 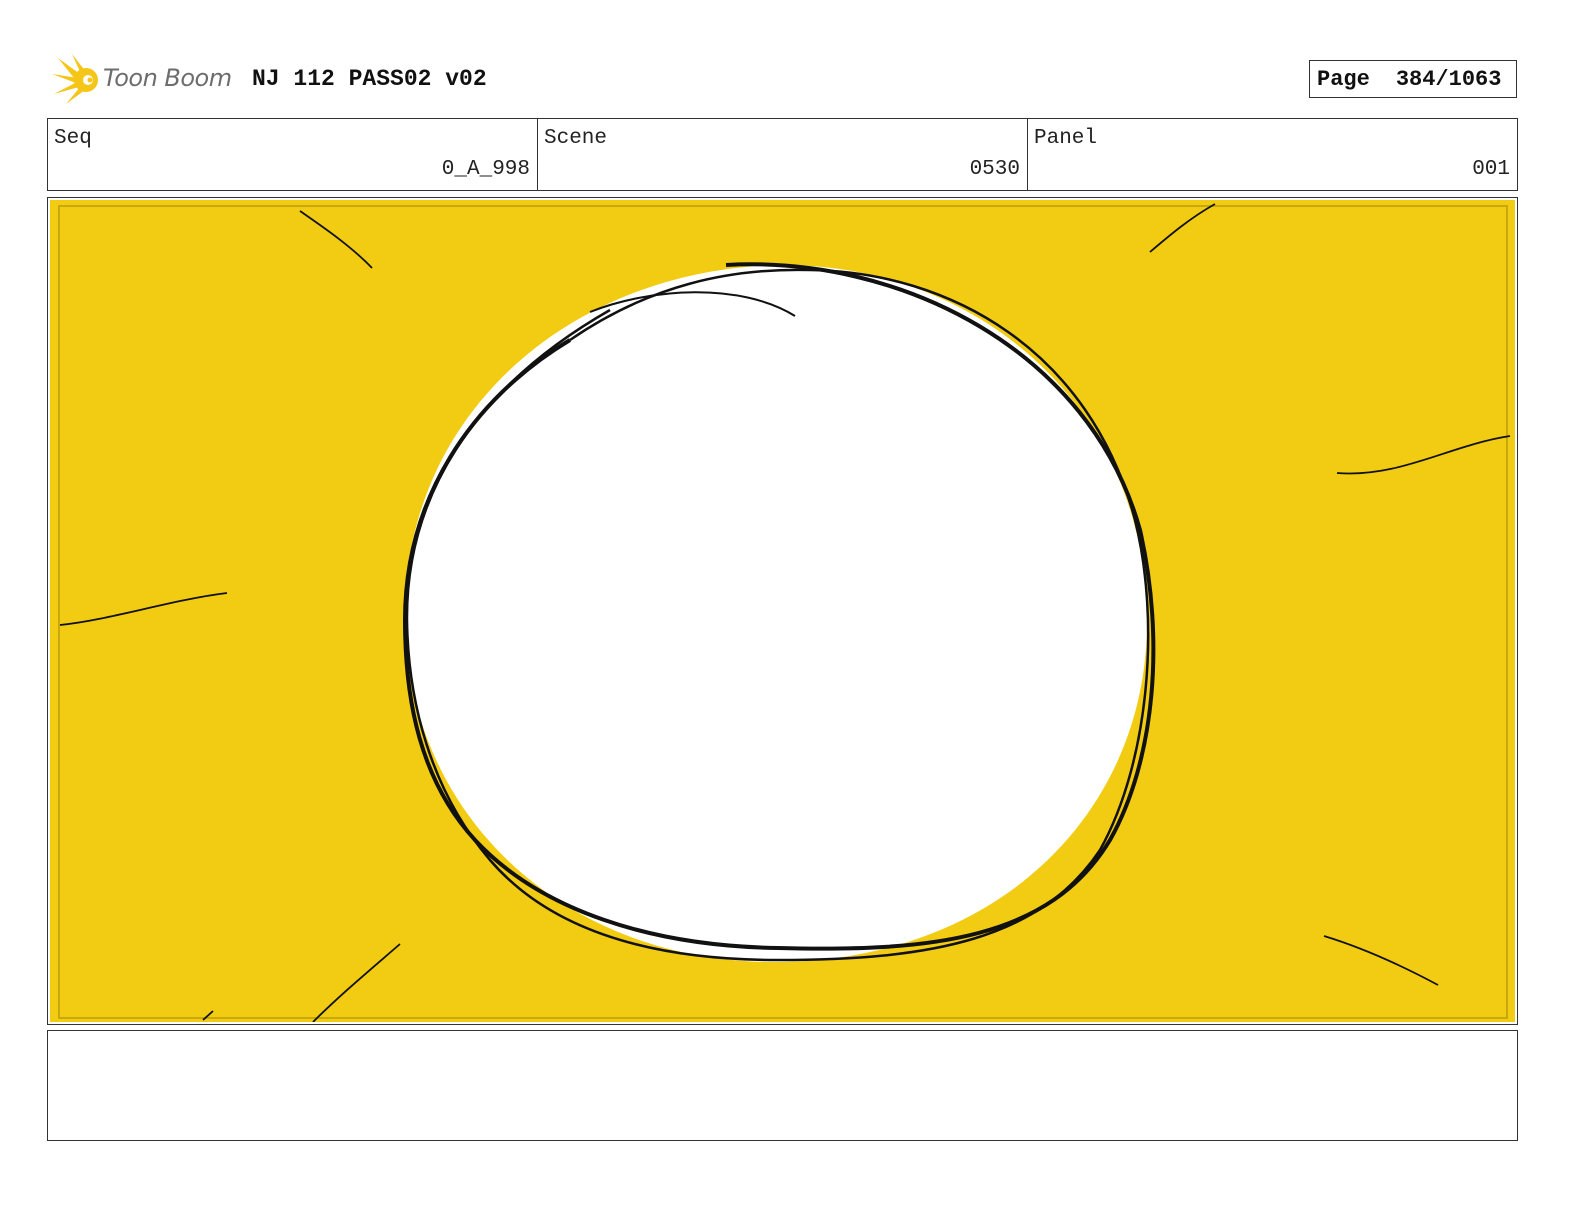 What do you see at coordinates (293, 154) in the screenshot?
I see `seq-cell: Seq 0_A_998` at bounding box center [293, 154].